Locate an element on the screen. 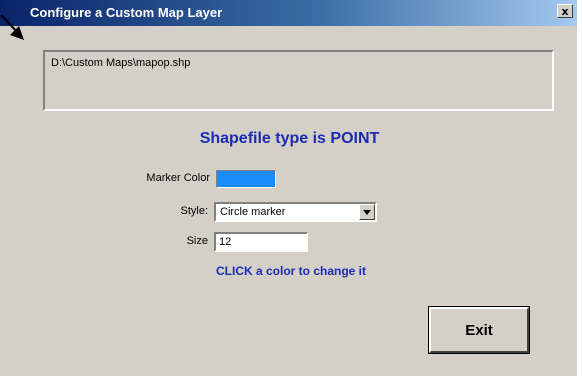 This screenshot has height=380, width=583. size-input is located at coordinates (261, 242).